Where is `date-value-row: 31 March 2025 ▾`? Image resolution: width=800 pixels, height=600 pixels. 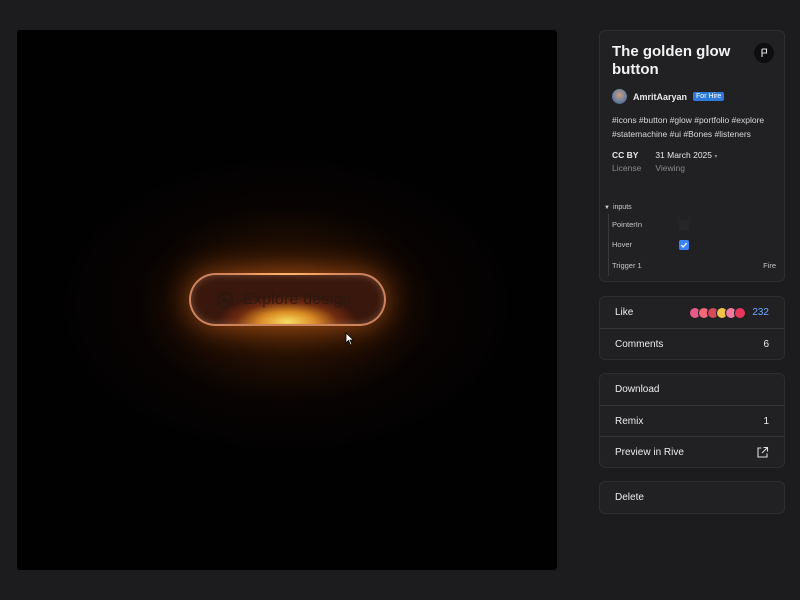 date-value-row: 31 March 2025 ▾ is located at coordinates (686, 155).